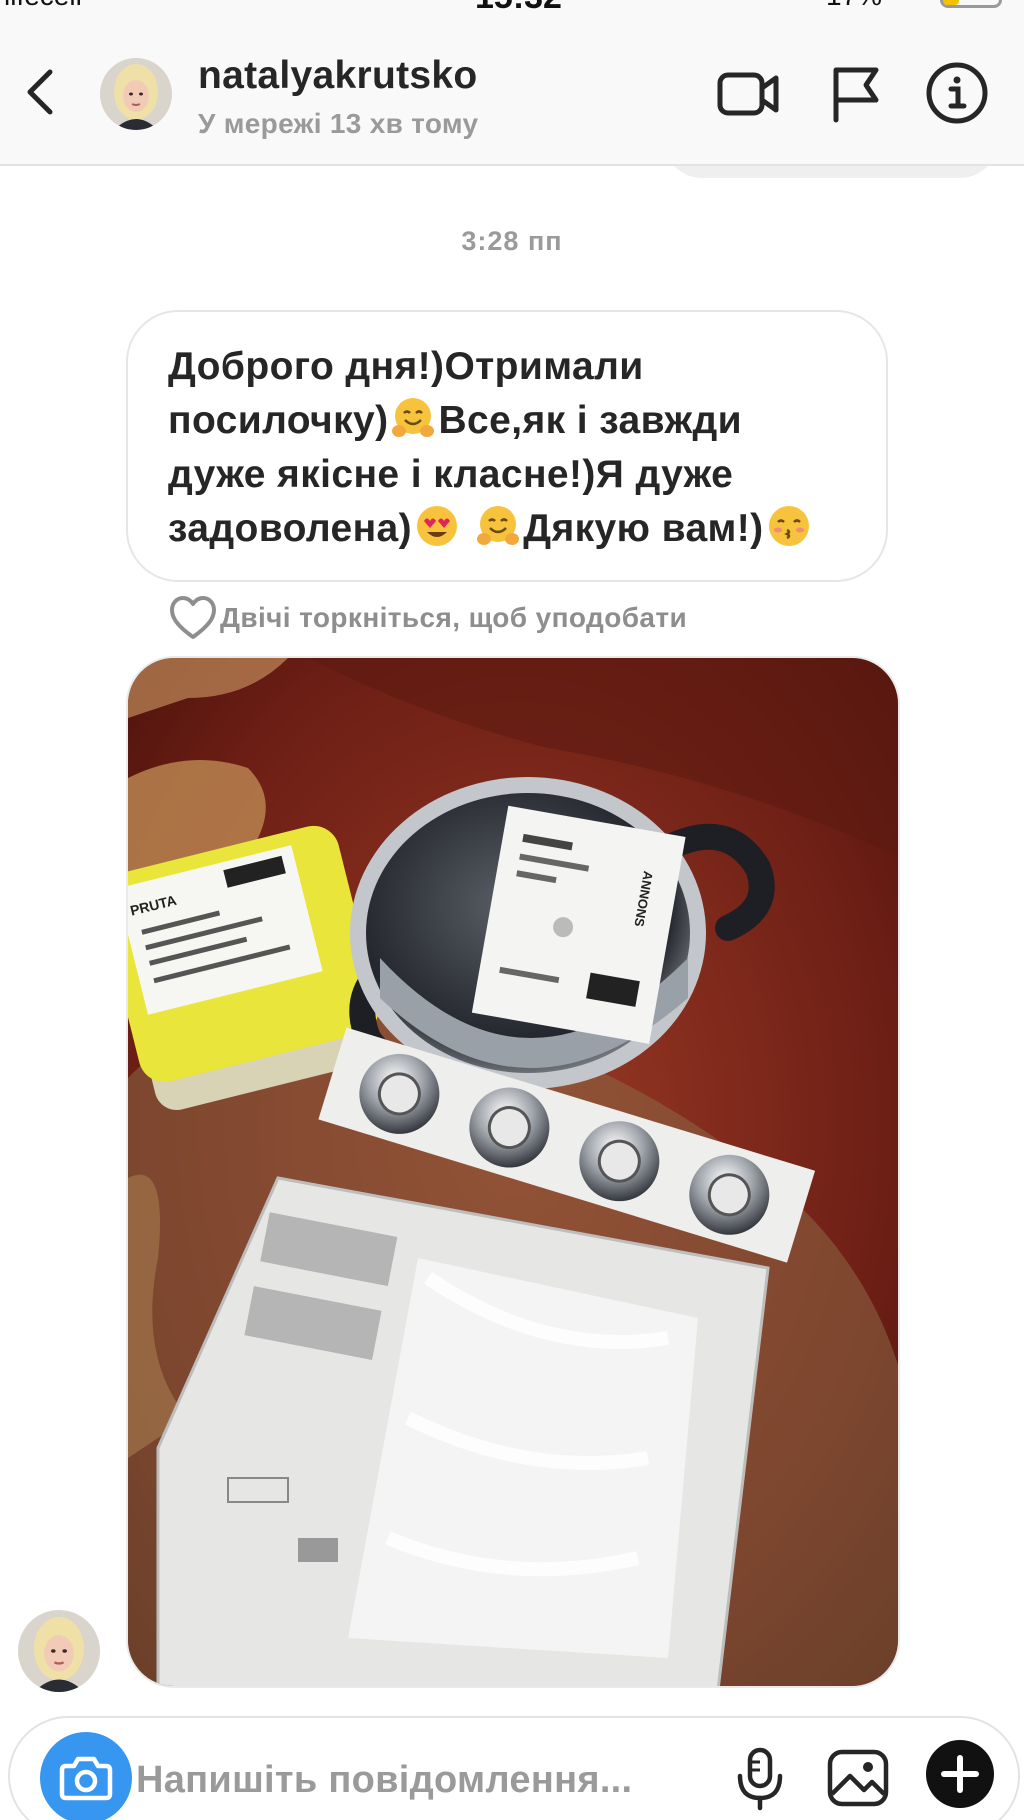 This screenshot has width=1024, height=1820. I want to click on like-hint-text: Двічі торкніться, щоб уподобати, so click(454, 617).